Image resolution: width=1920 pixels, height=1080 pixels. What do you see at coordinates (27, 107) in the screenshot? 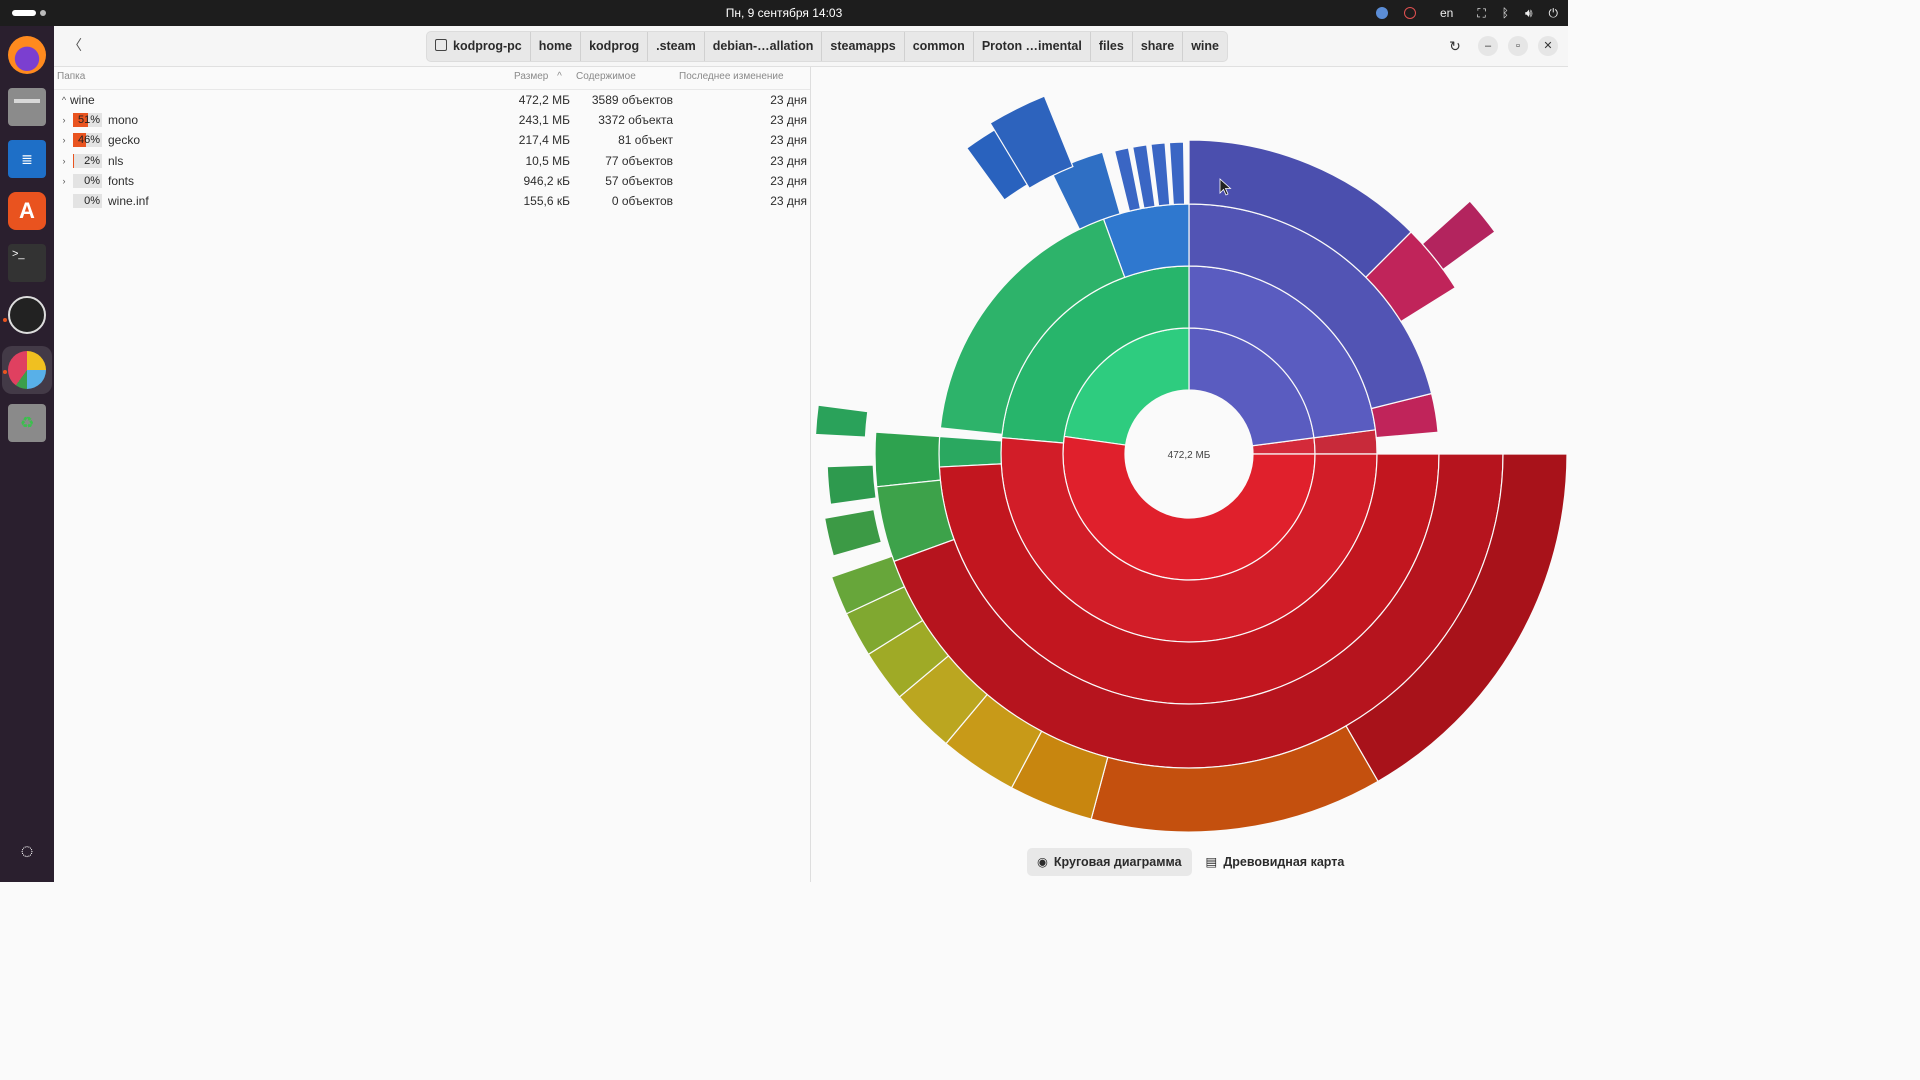
I see `files-icon` at bounding box center [27, 107].